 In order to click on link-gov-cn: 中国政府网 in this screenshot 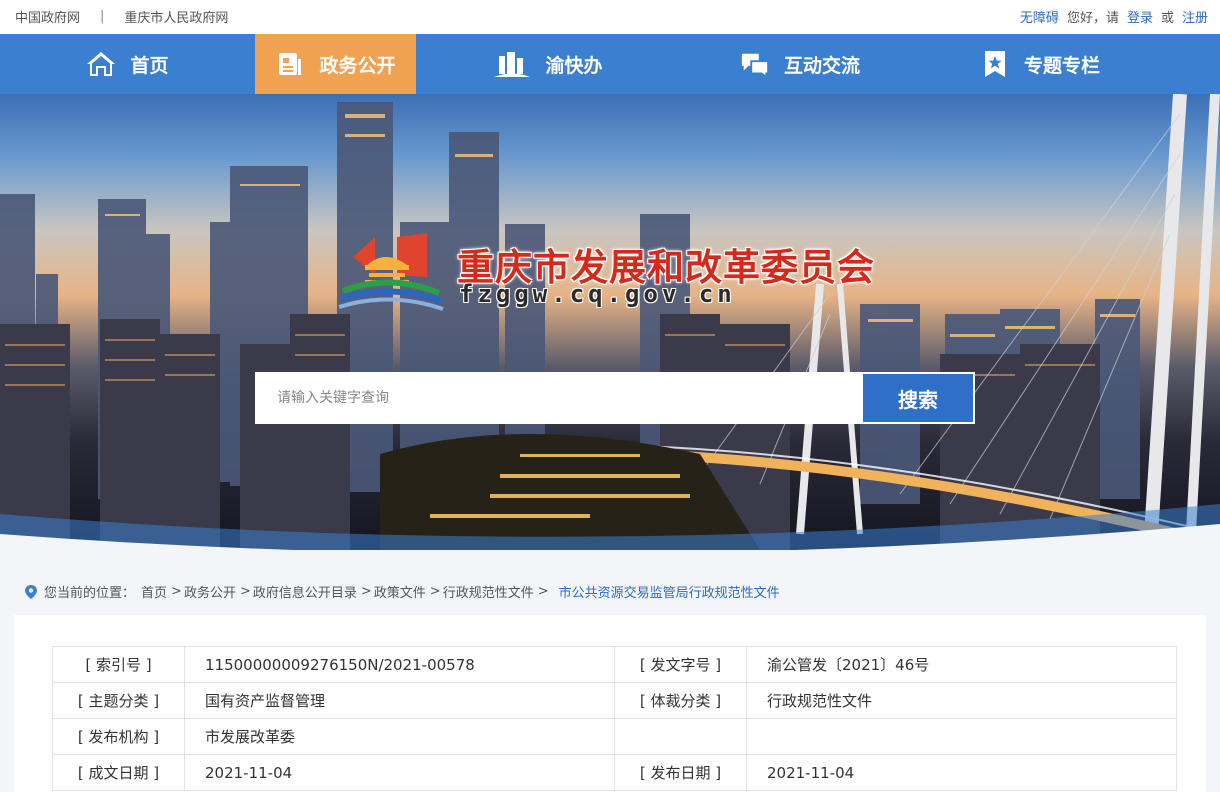, I will do `click(47, 16)`.